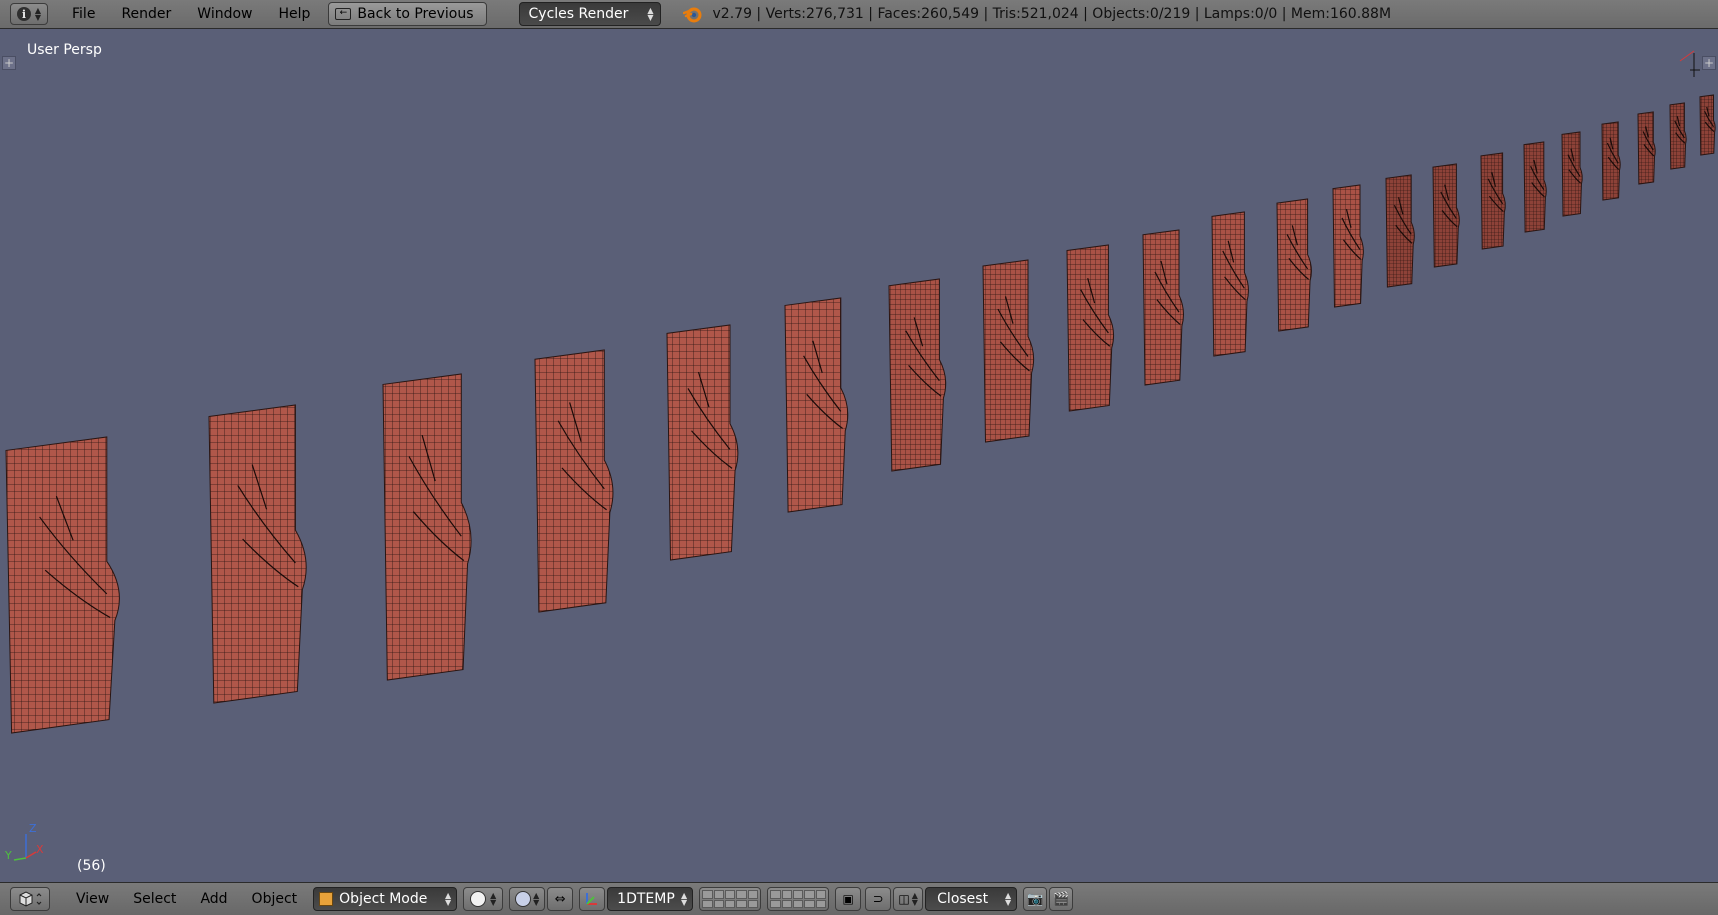  Describe the element at coordinates (297, 14) in the screenshot. I see `menu-help: Help` at that location.